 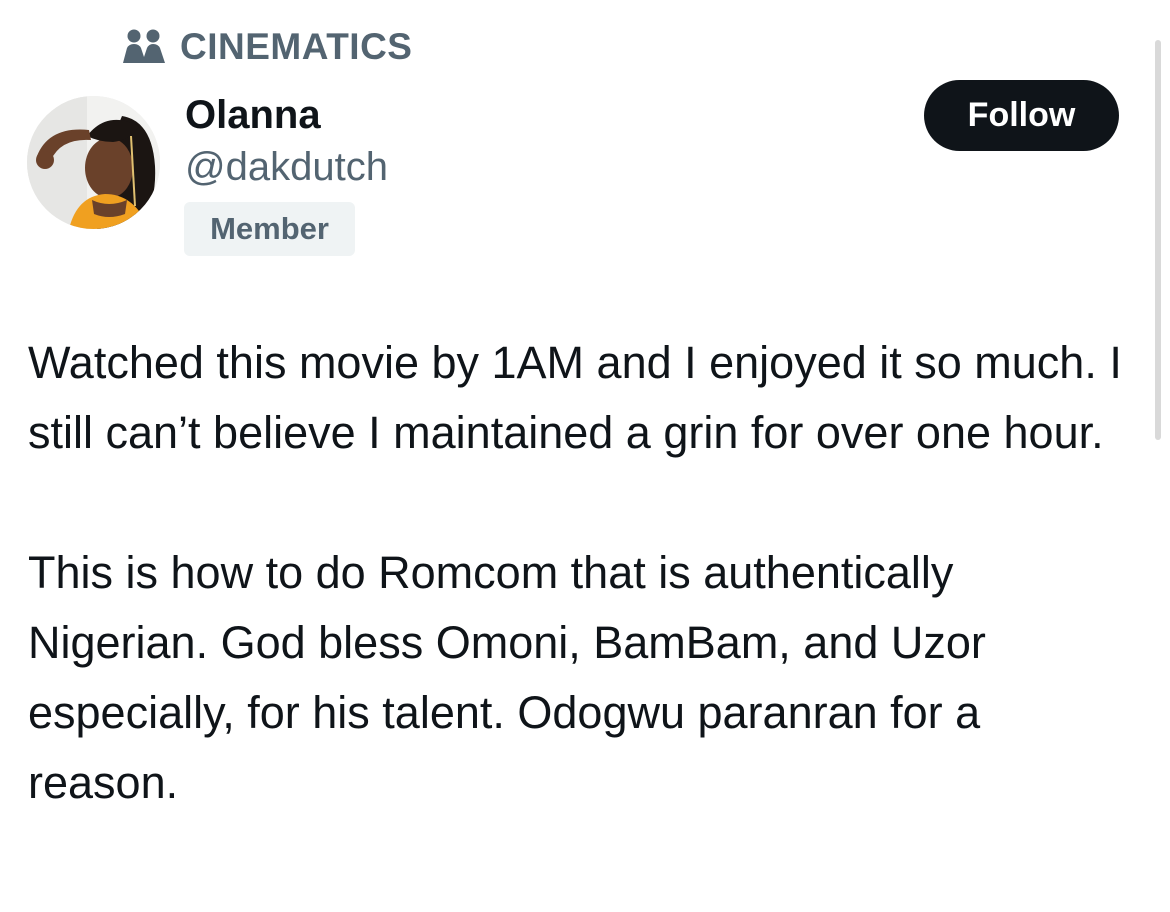 I want to click on profile-photo, so click(x=93, y=162).